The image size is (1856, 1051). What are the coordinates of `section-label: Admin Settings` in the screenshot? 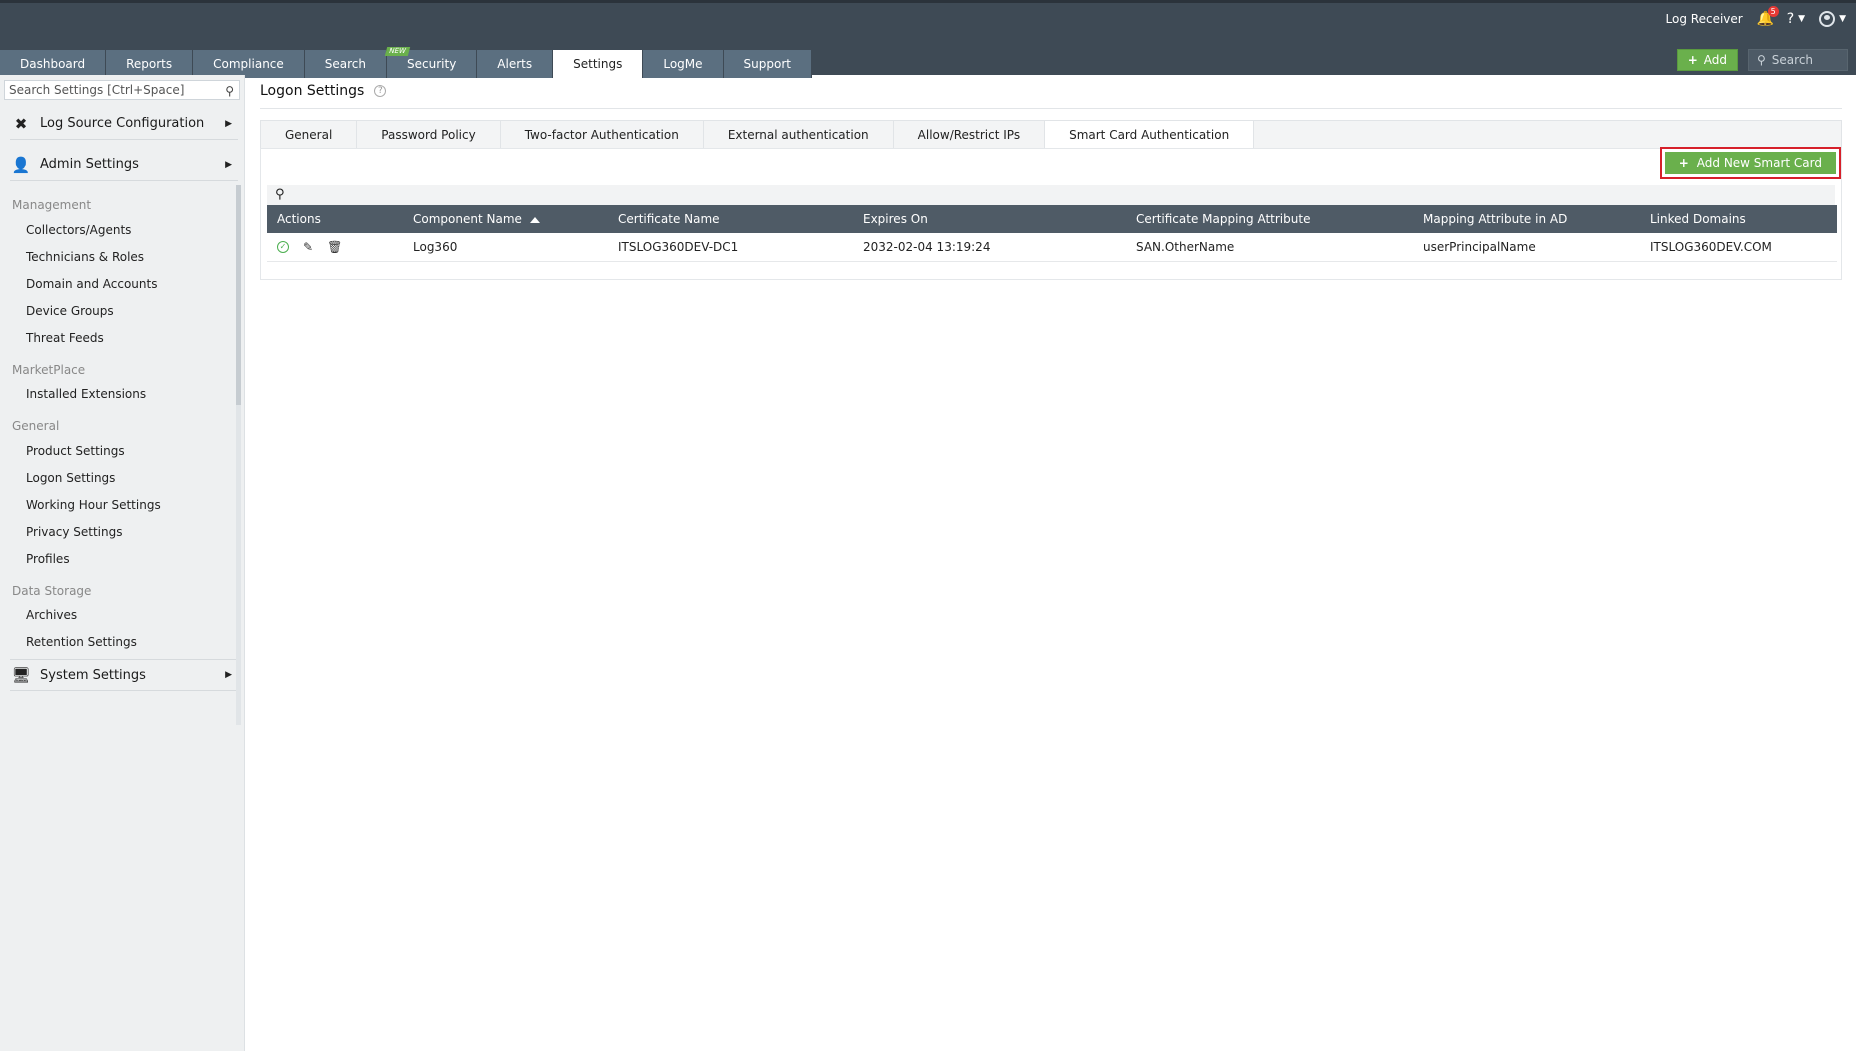 It's located at (89, 164).